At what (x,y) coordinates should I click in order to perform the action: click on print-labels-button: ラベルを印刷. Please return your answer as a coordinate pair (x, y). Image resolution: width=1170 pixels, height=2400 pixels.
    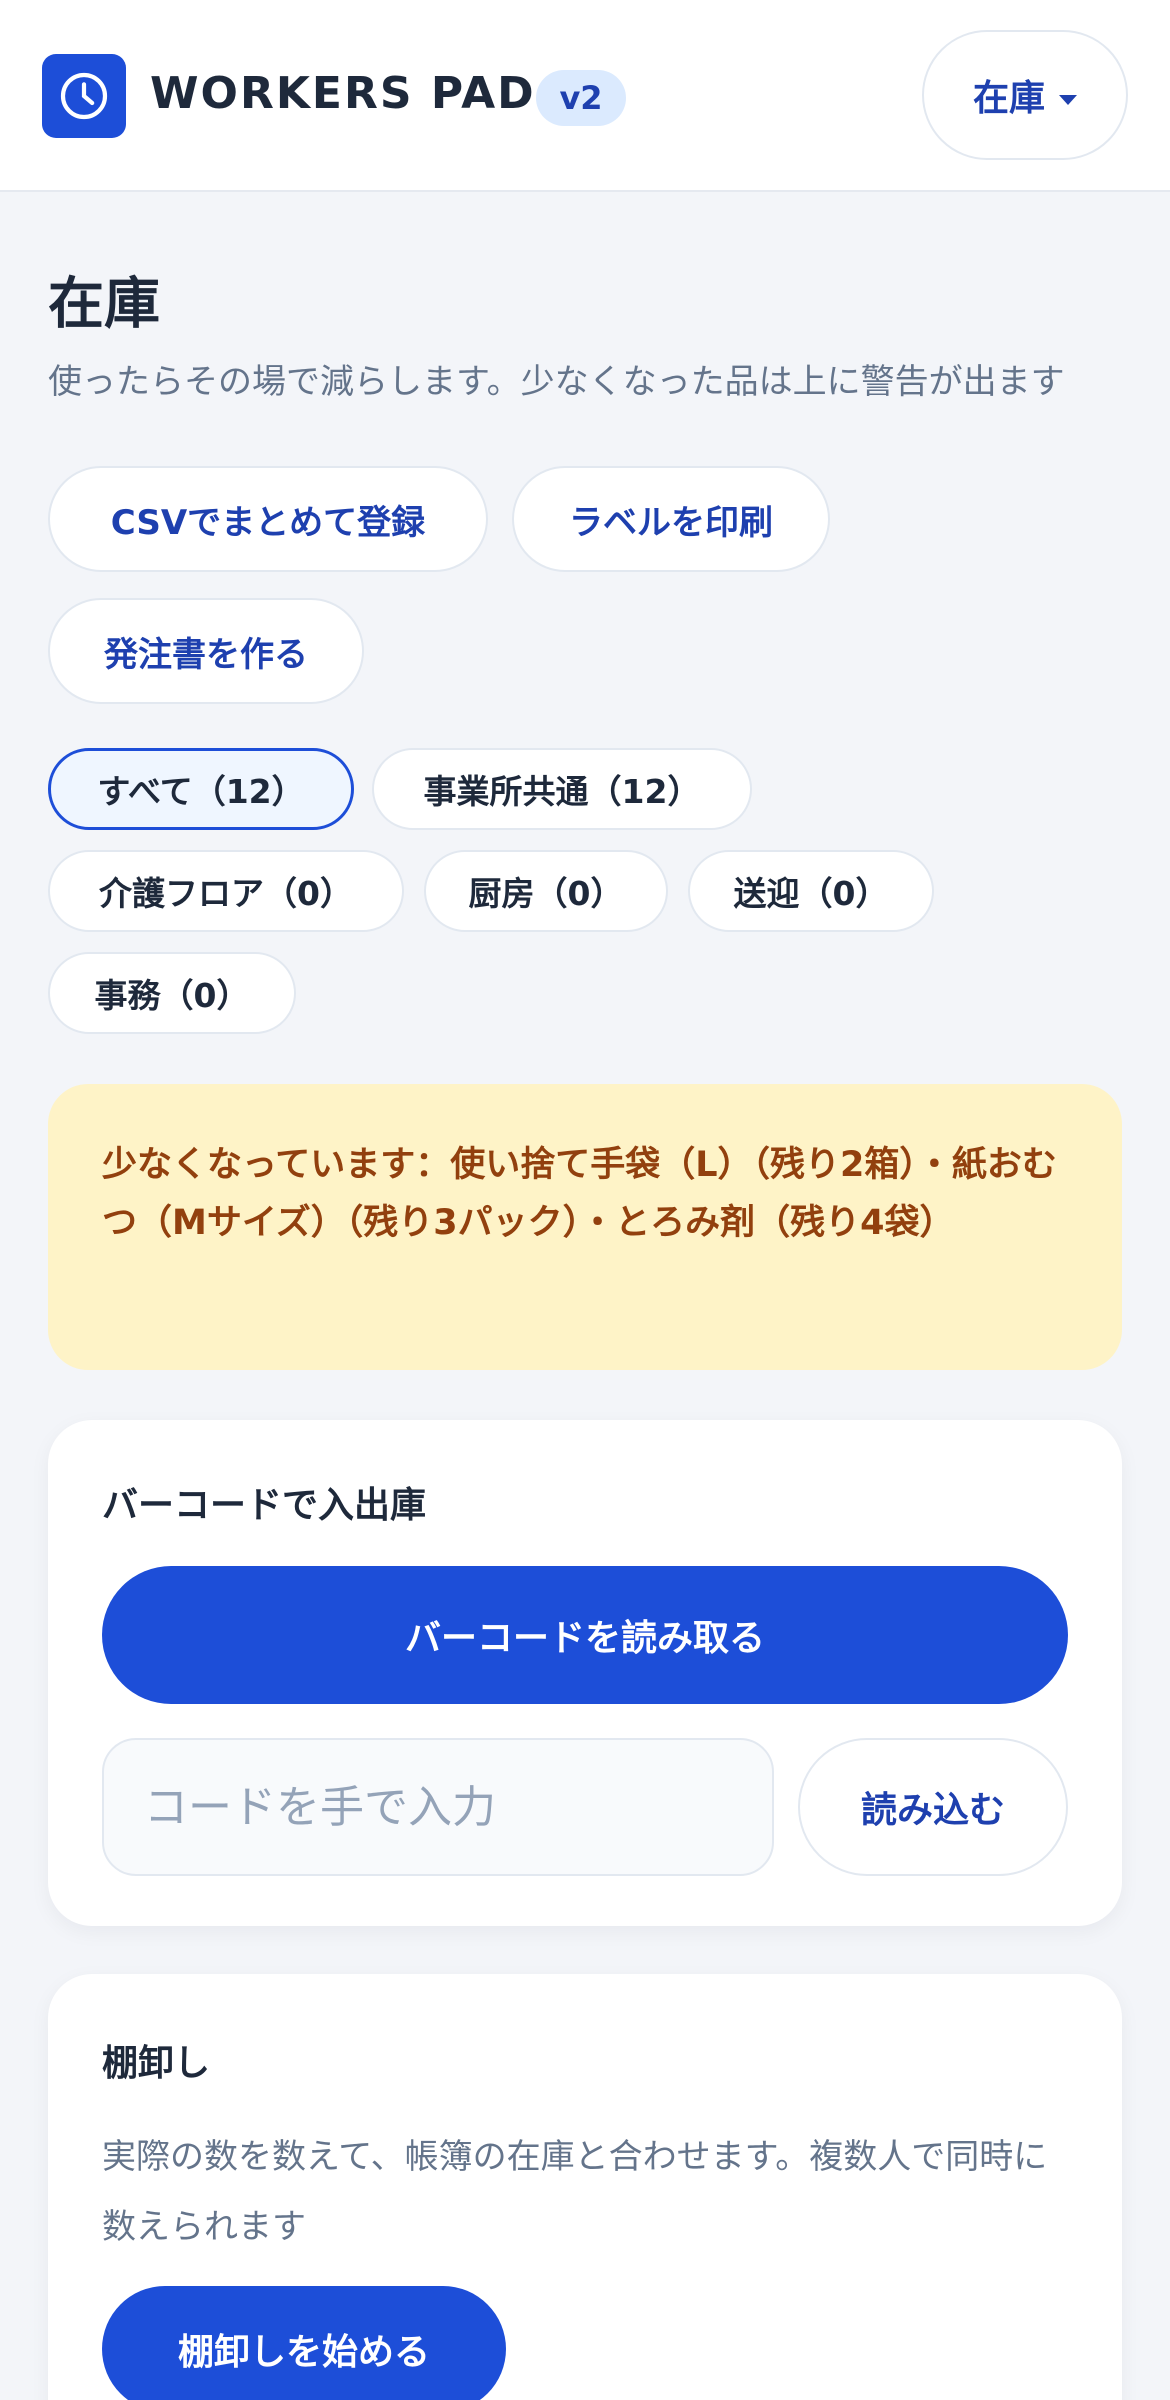
    Looking at the image, I should click on (671, 519).